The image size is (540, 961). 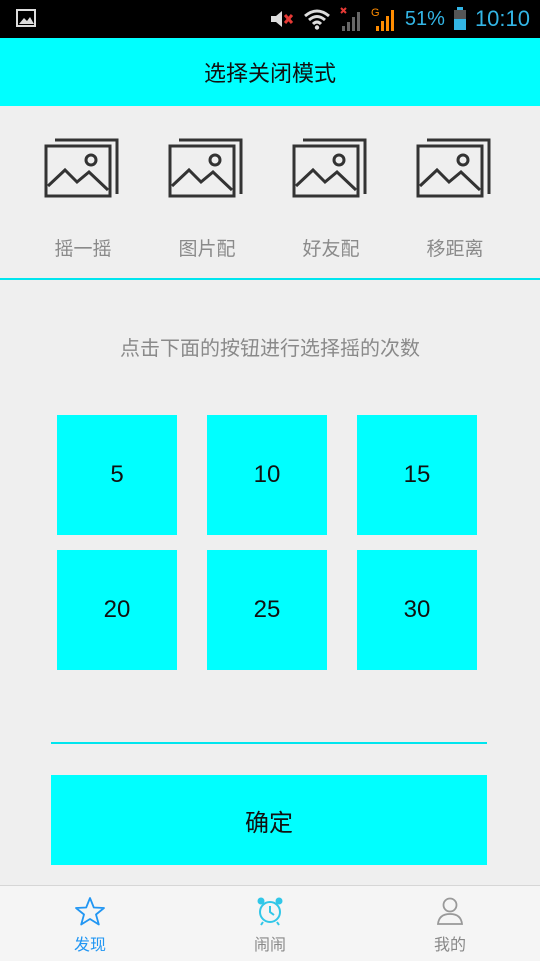 What do you see at coordinates (382, 19) in the screenshot?
I see `mobile-signal-icon: G` at bounding box center [382, 19].